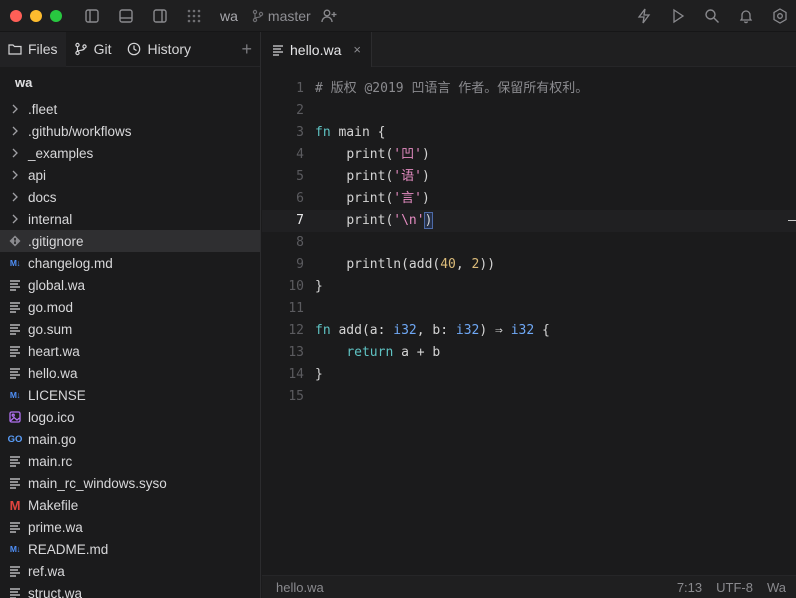 Image resolution: width=796 pixels, height=598 pixels. Describe the element at coordinates (43, 49) in the screenshot. I see `tab-files-label: Files` at that location.